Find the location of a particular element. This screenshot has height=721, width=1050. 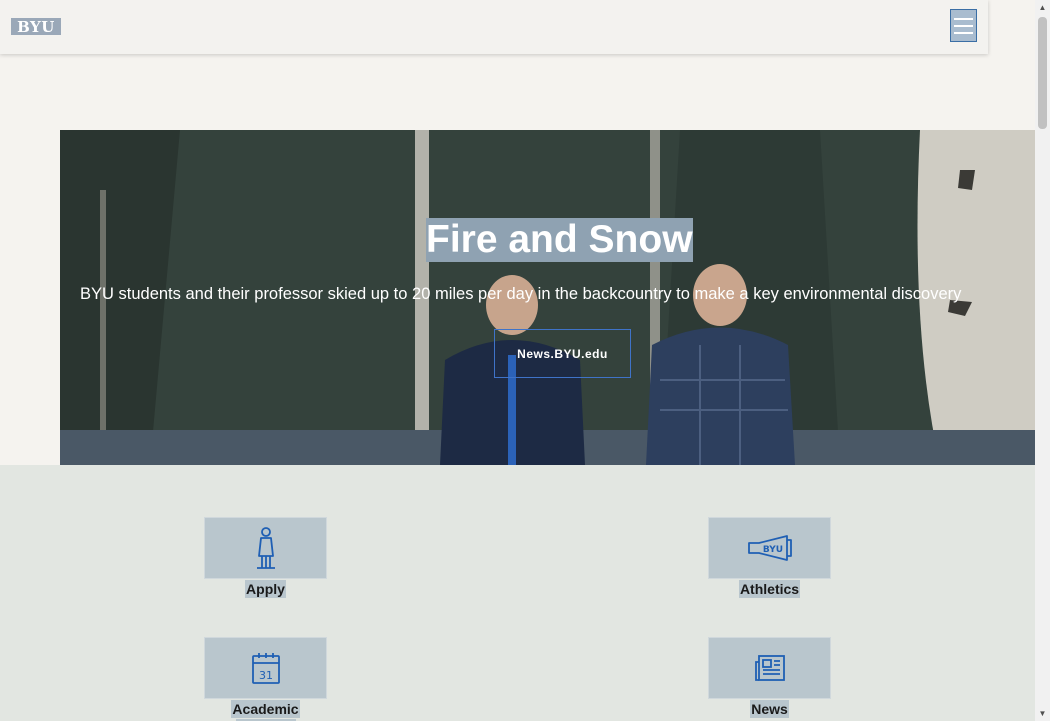

athletics-icon-tile: BYU is located at coordinates (769, 548).